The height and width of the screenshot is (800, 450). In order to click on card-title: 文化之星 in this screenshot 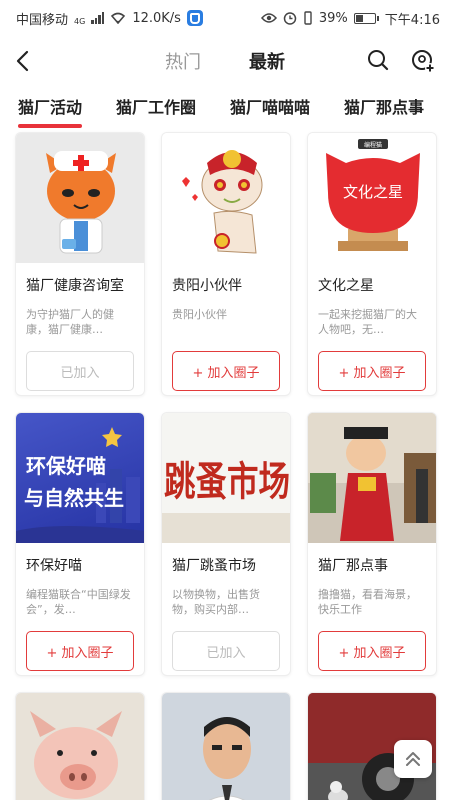, I will do `click(346, 286)`.